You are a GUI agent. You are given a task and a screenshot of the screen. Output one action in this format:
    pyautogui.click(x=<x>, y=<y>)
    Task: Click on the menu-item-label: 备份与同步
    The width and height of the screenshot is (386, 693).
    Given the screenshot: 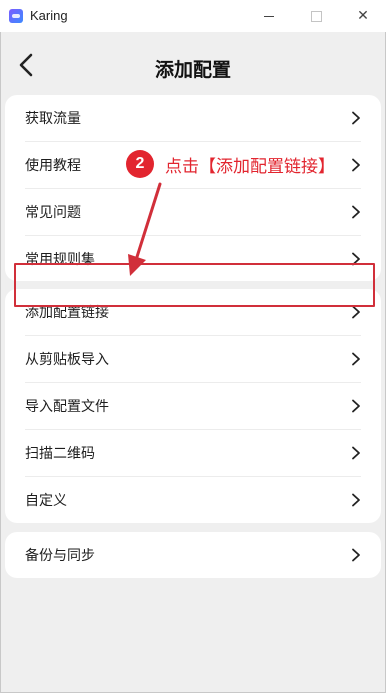 What is the action you would take?
    pyautogui.click(x=60, y=556)
    